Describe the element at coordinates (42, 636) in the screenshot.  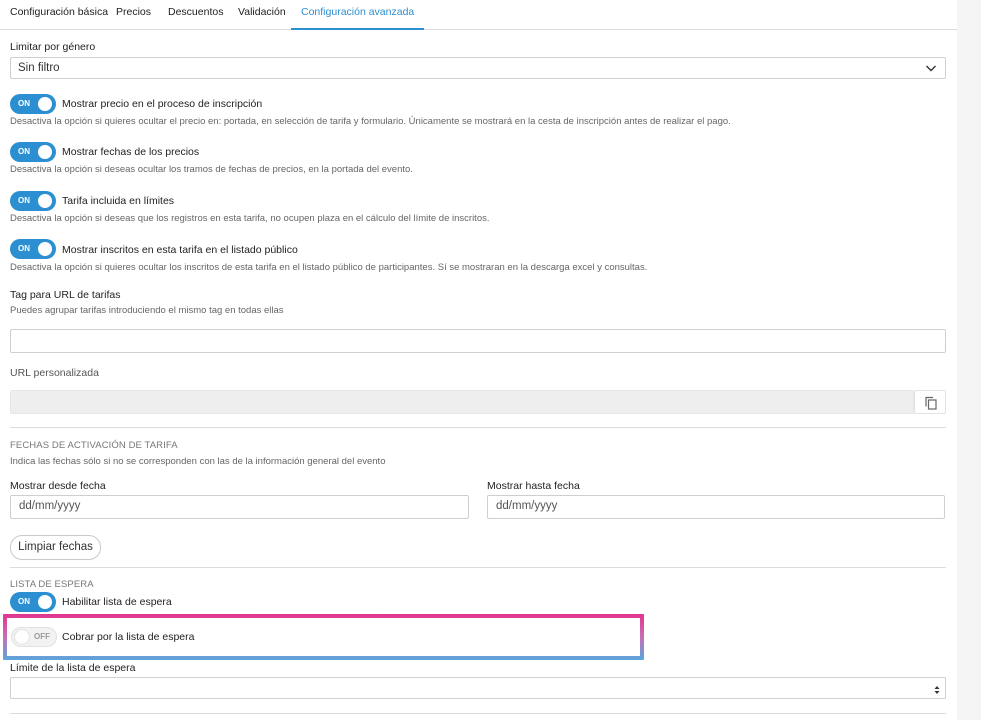
I see `toggle-state-text: OFF` at that location.